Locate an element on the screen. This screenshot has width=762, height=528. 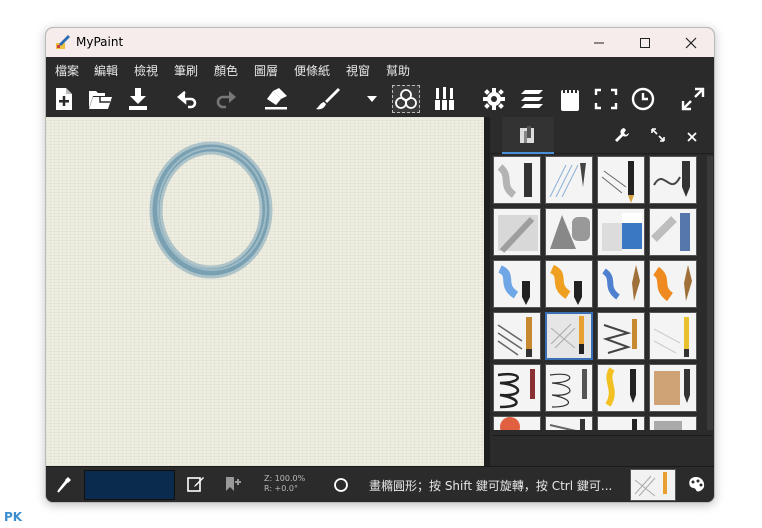
scribble-brush-icon is located at coordinates (619, 336).